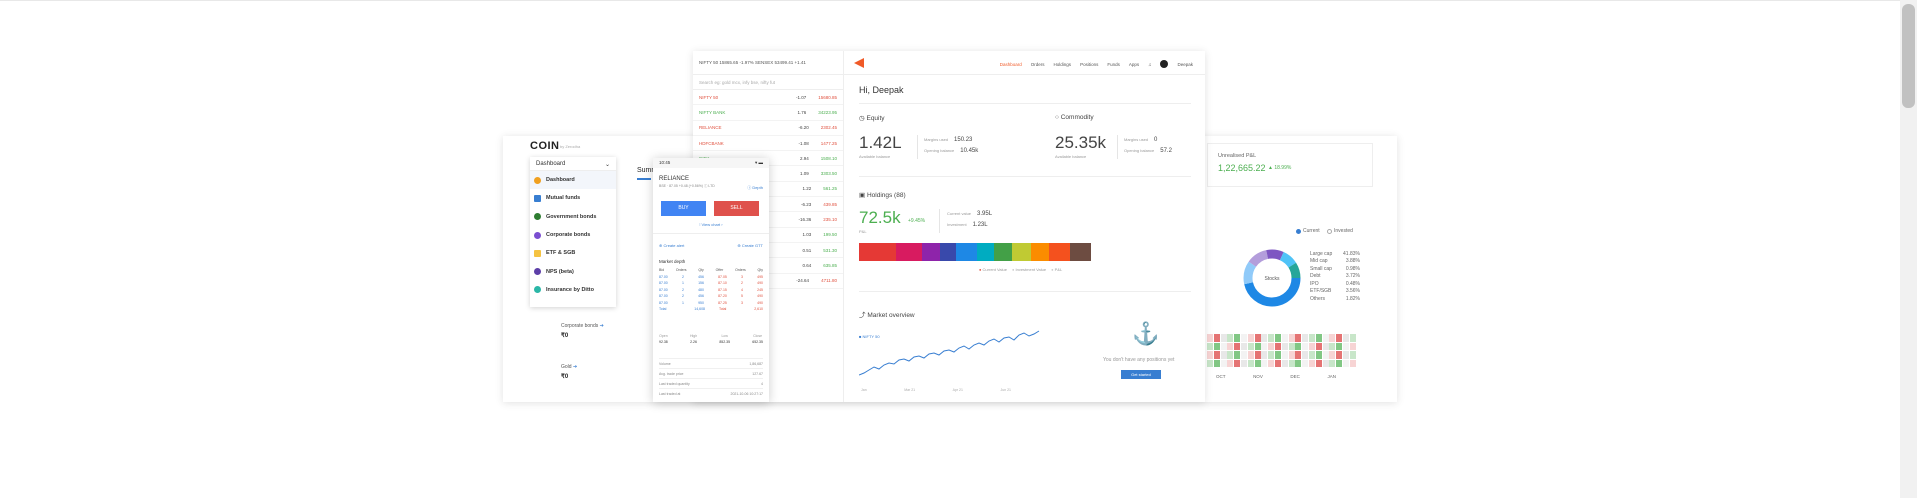 The image size is (1917, 498). Describe the element at coordinates (575, 367) in the screenshot. I see `arrow-right-icon: ➔` at that location.